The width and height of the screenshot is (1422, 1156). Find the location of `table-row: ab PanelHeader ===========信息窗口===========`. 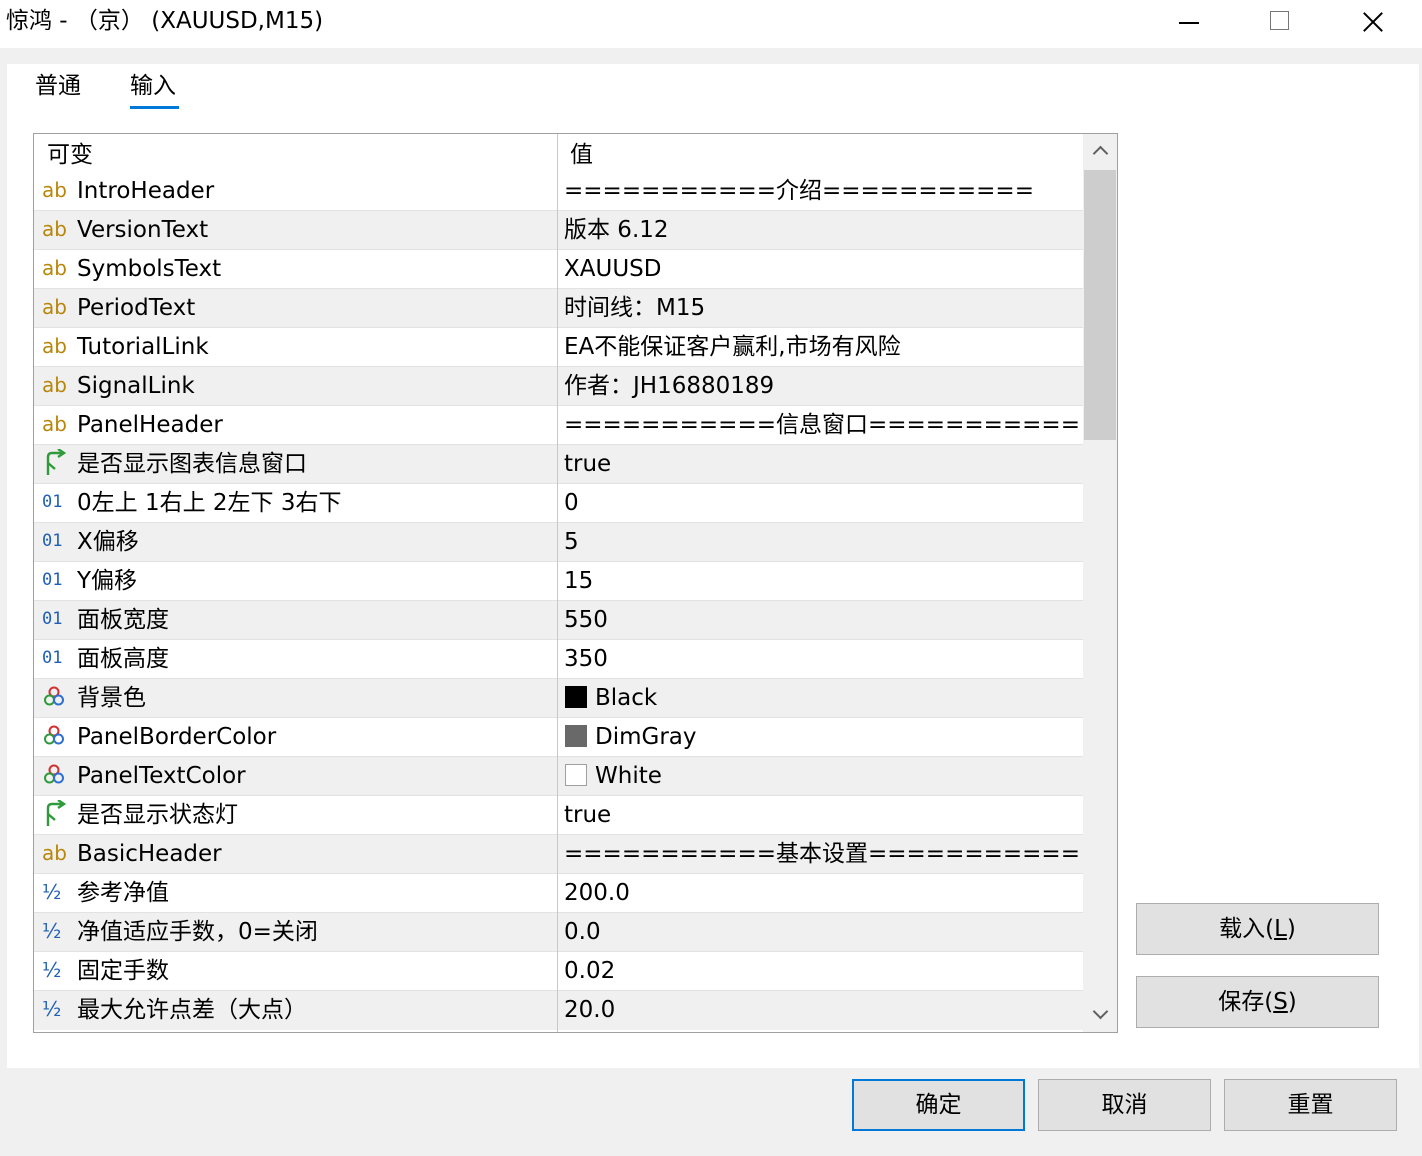

table-row: ab PanelHeader ===========信息窗口=========== is located at coordinates (558, 425).